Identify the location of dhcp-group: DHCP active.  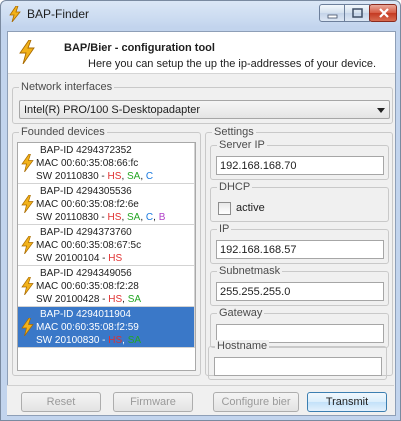
(299, 201).